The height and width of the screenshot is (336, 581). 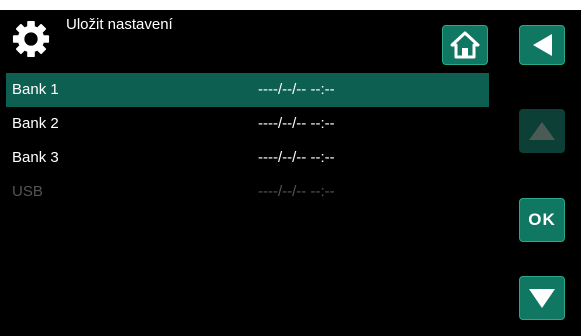 I want to click on list-item-bank-3: Bank 3 ----/--/-- --:--, so click(x=247, y=158).